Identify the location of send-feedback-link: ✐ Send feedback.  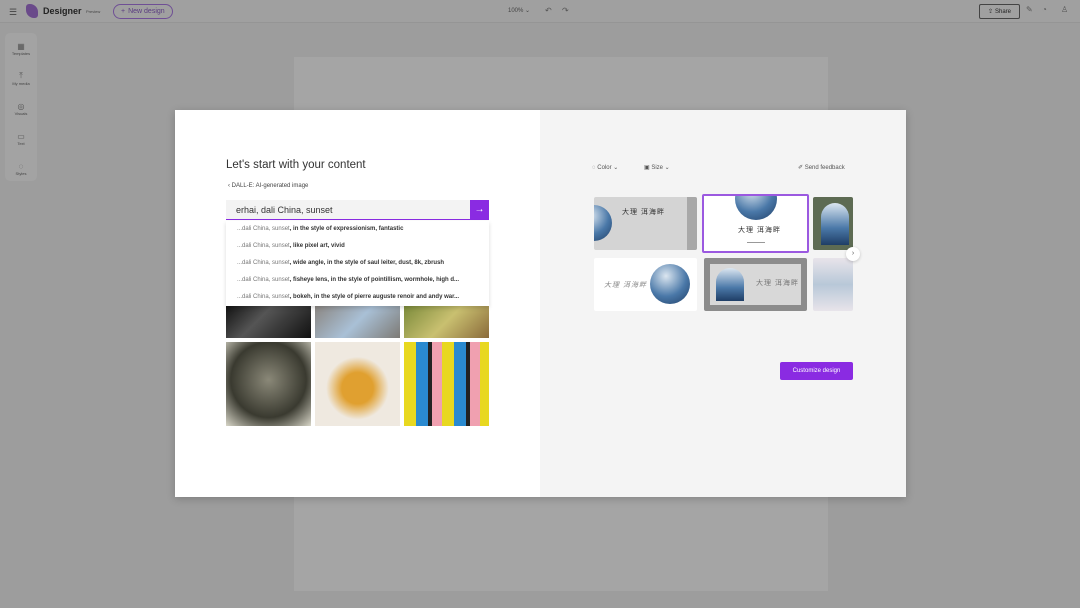
(821, 167).